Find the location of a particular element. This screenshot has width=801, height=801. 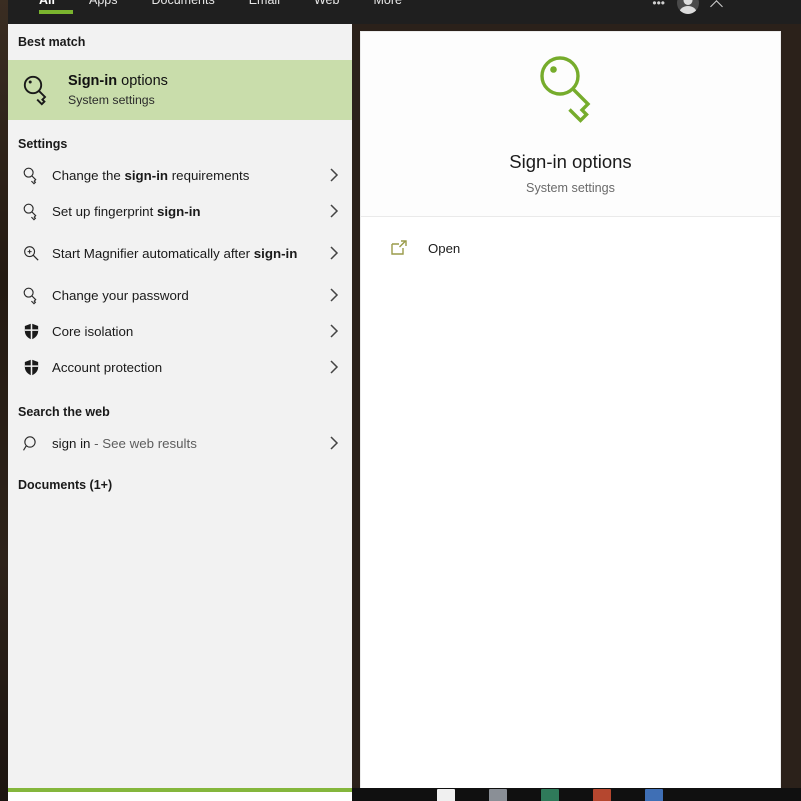

magnifier-plus-icon is located at coordinates (31, 253).